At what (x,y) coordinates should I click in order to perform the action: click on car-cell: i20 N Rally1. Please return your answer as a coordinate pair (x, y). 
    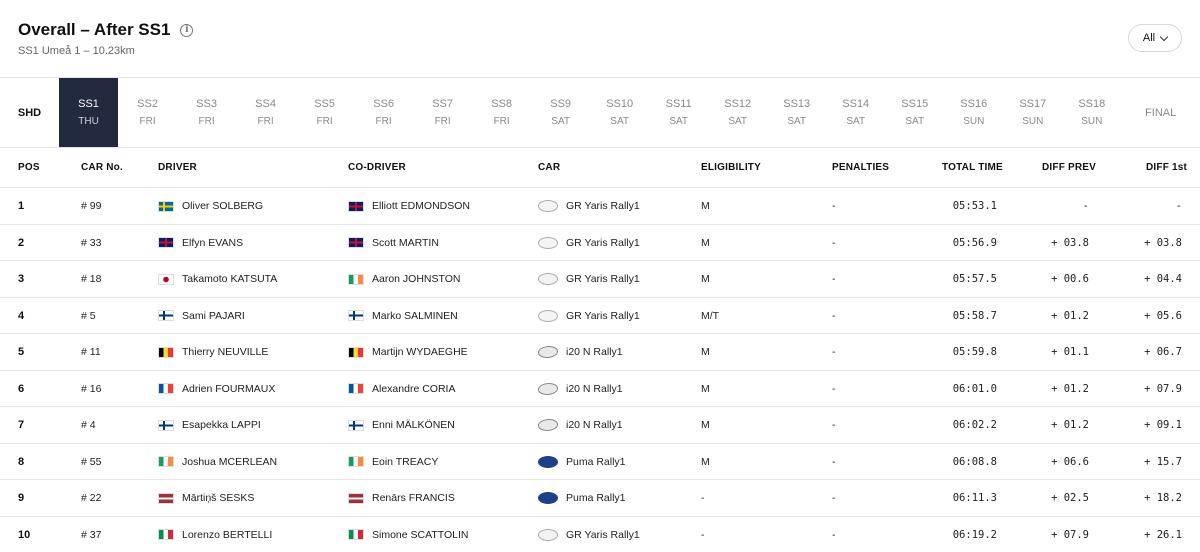
    Looking at the image, I should click on (579, 352).